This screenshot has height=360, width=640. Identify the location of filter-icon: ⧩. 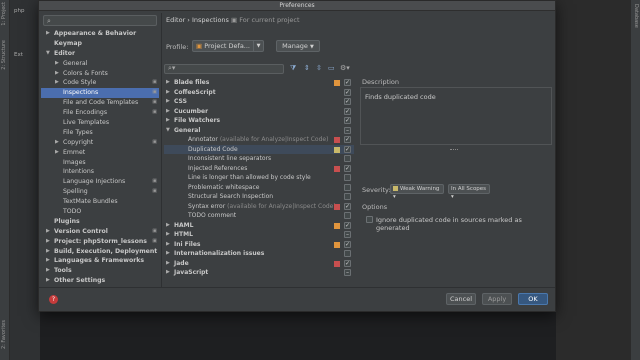
(293, 68).